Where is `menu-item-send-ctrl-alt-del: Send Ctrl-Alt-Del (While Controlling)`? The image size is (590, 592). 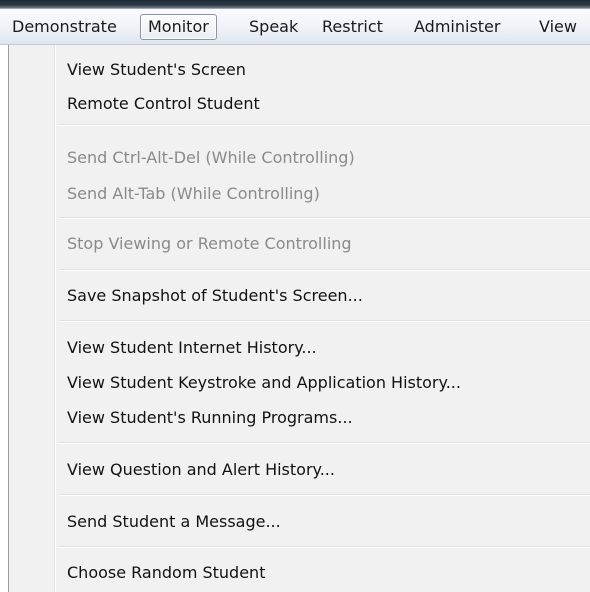
menu-item-send-ctrl-alt-del: Send Ctrl-Alt-Del (While Controlling) is located at coordinates (211, 157).